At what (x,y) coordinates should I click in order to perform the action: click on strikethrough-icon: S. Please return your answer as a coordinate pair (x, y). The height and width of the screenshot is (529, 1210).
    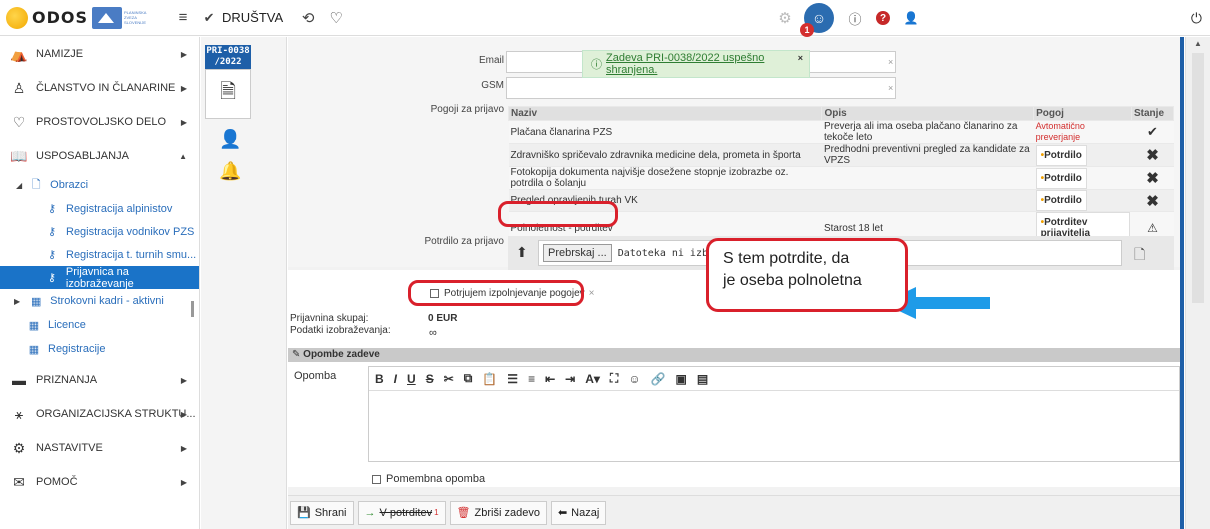
    Looking at the image, I should click on (430, 379).